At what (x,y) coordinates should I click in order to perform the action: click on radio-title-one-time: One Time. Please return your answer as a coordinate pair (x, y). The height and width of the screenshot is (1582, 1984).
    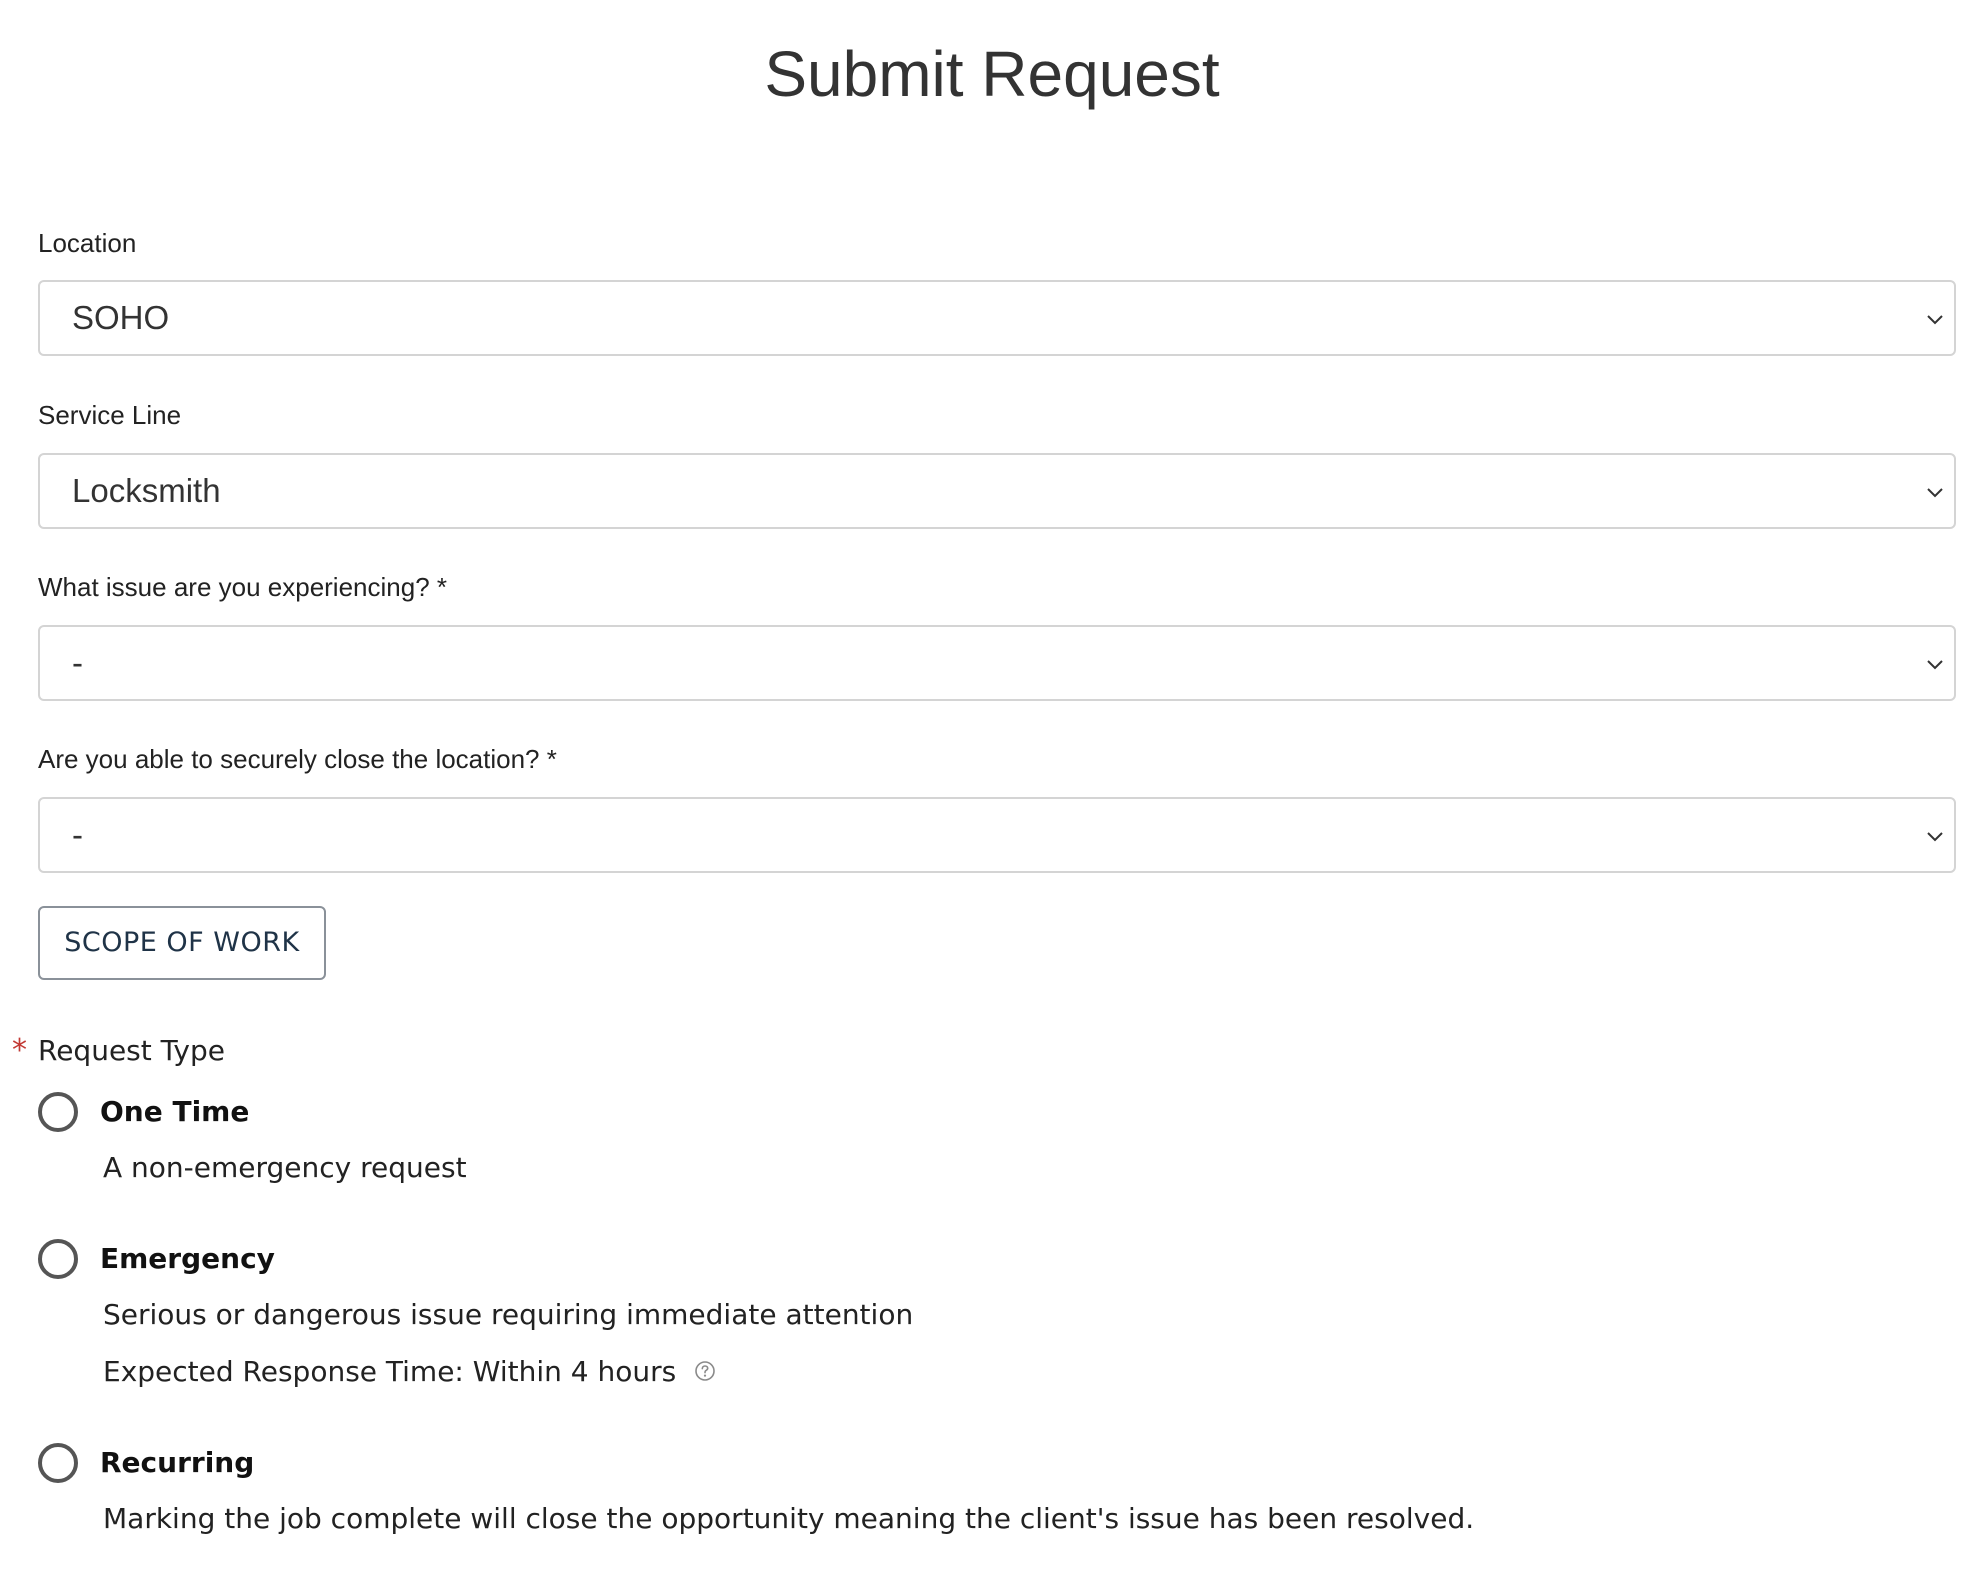
    Looking at the image, I should click on (175, 1111).